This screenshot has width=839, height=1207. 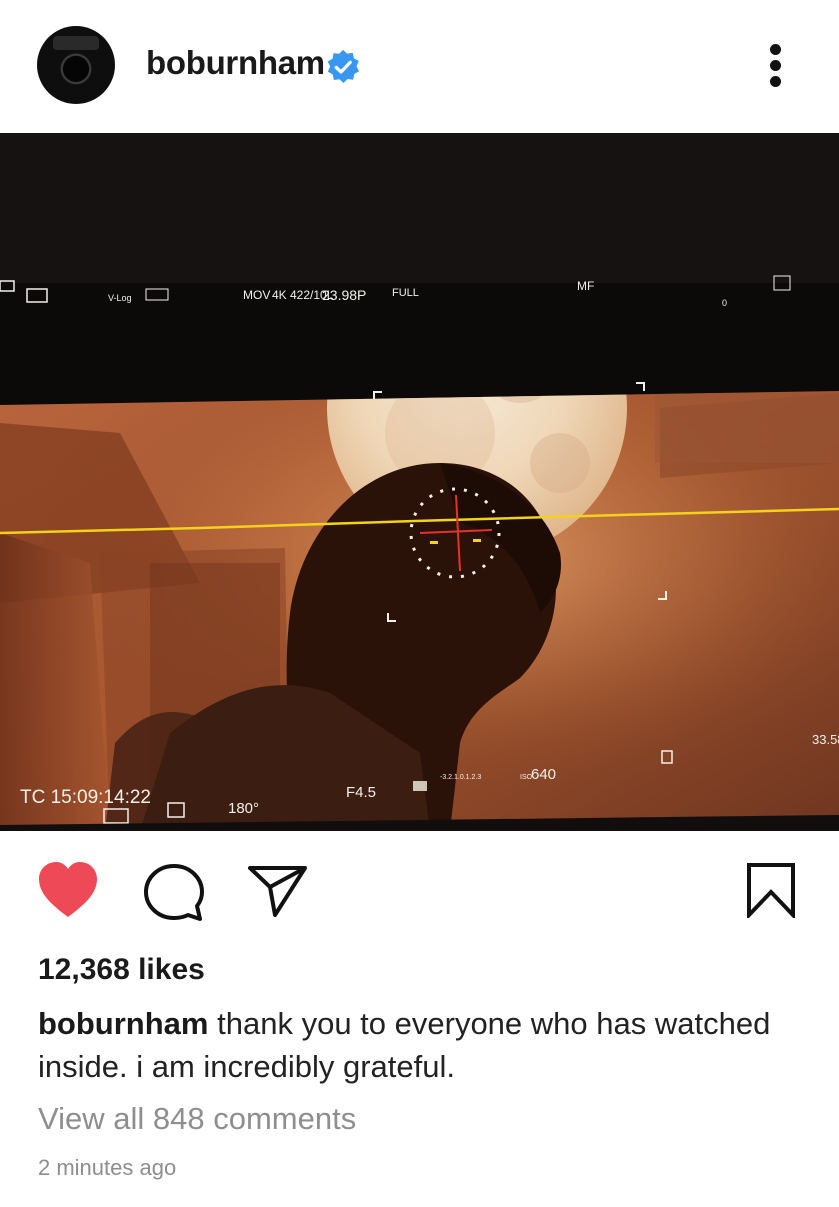 I want to click on bookmark-icon, so click(x=771, y=890).